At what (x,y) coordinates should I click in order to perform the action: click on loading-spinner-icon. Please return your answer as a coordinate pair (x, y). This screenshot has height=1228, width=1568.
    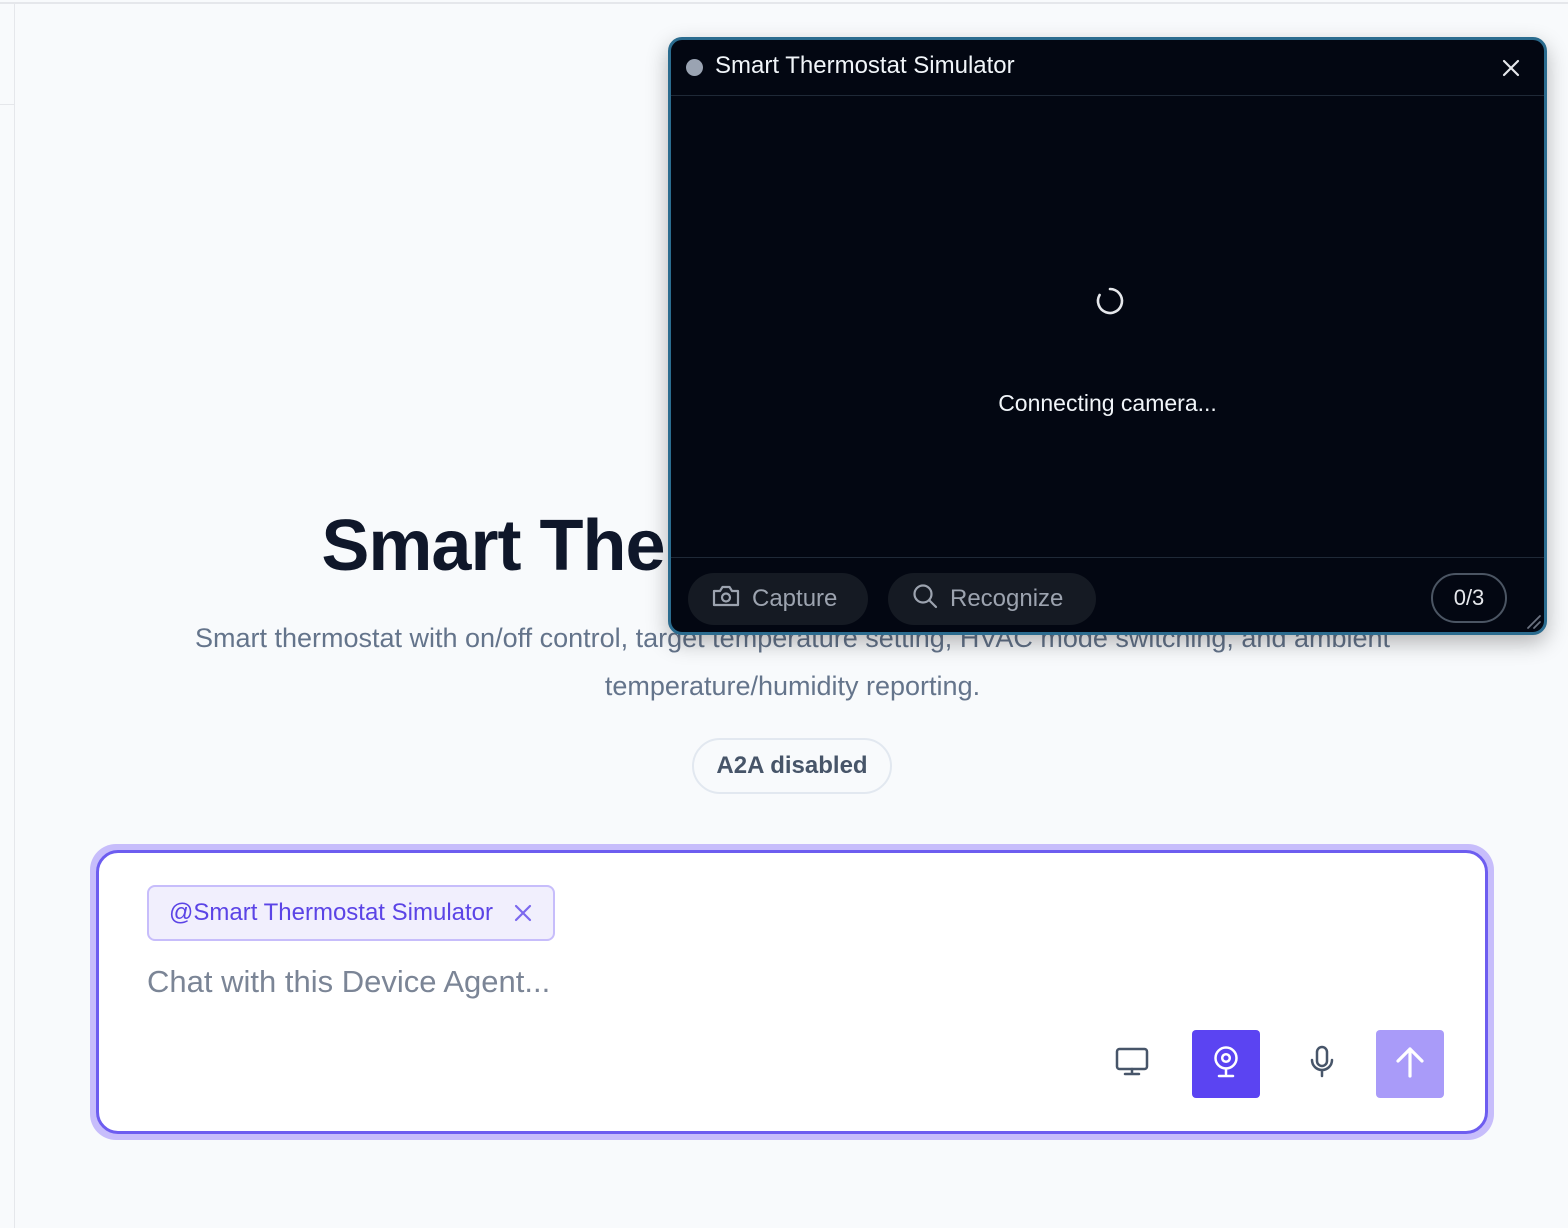
    Looking at the image, I should click on (1110, 301).